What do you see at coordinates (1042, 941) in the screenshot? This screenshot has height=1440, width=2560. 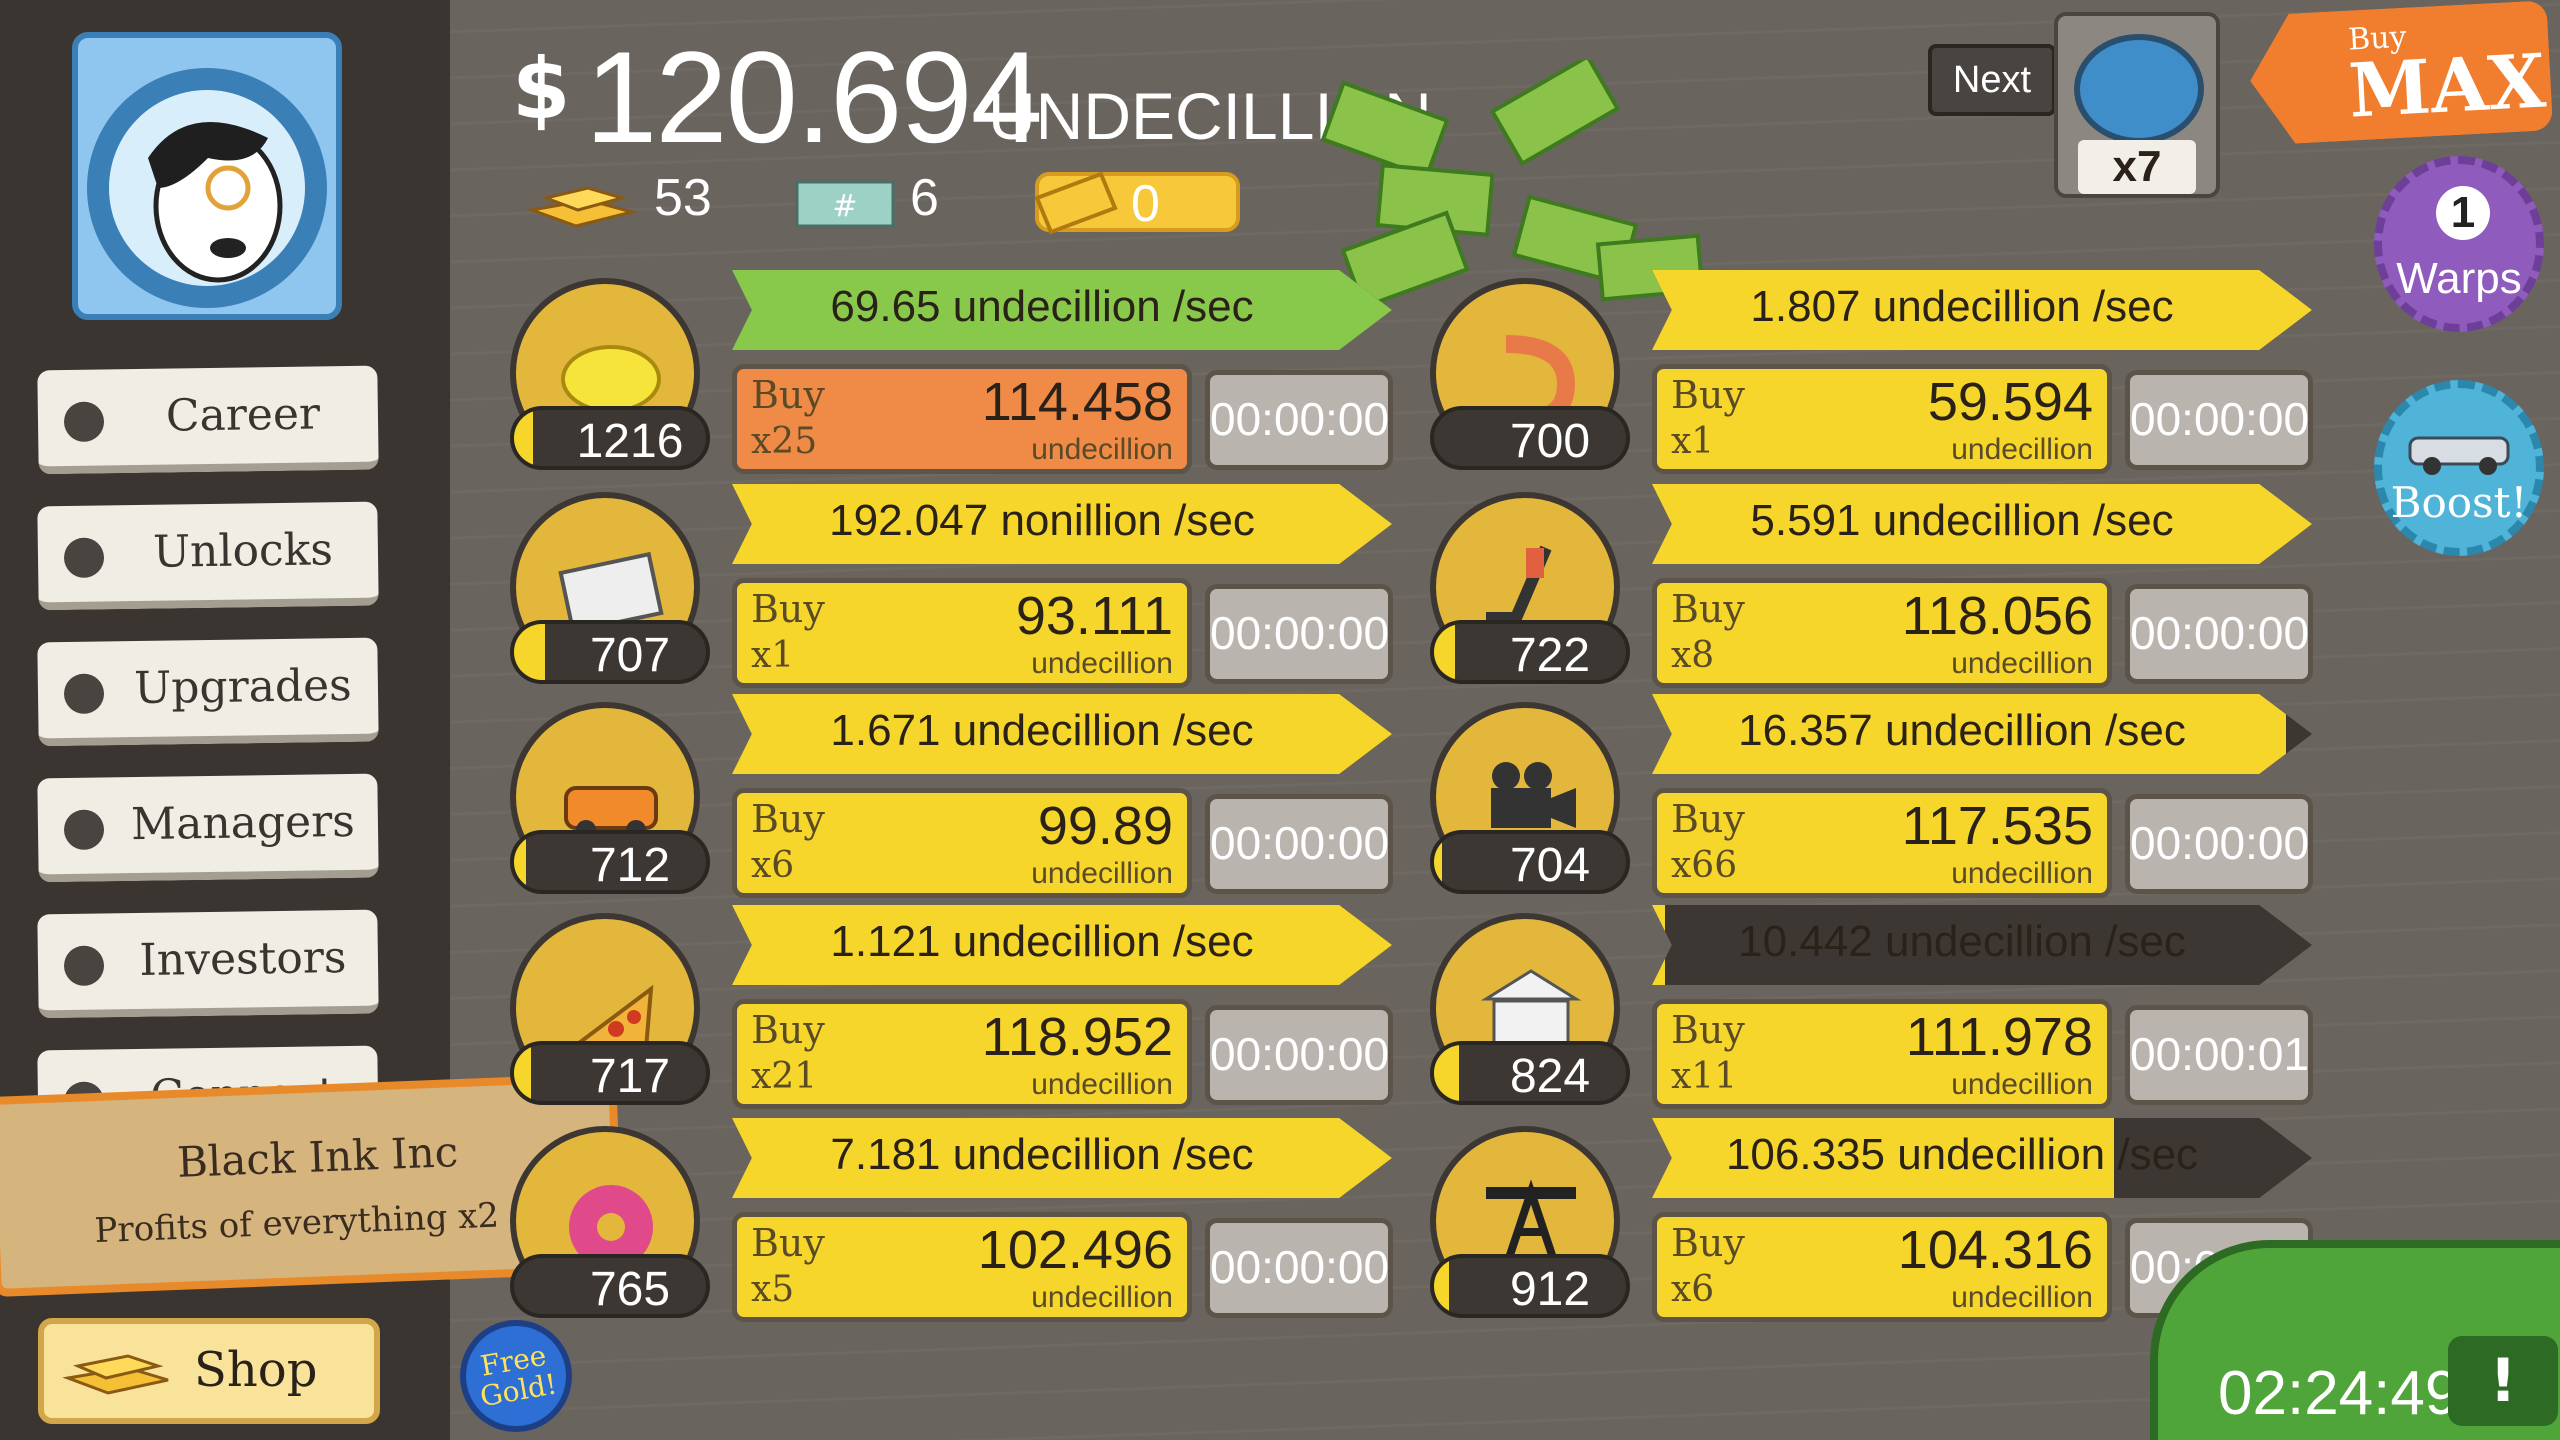 I see `revenue-rate: 1.121 undecillion /sec` at bounding box center [1042, 941].